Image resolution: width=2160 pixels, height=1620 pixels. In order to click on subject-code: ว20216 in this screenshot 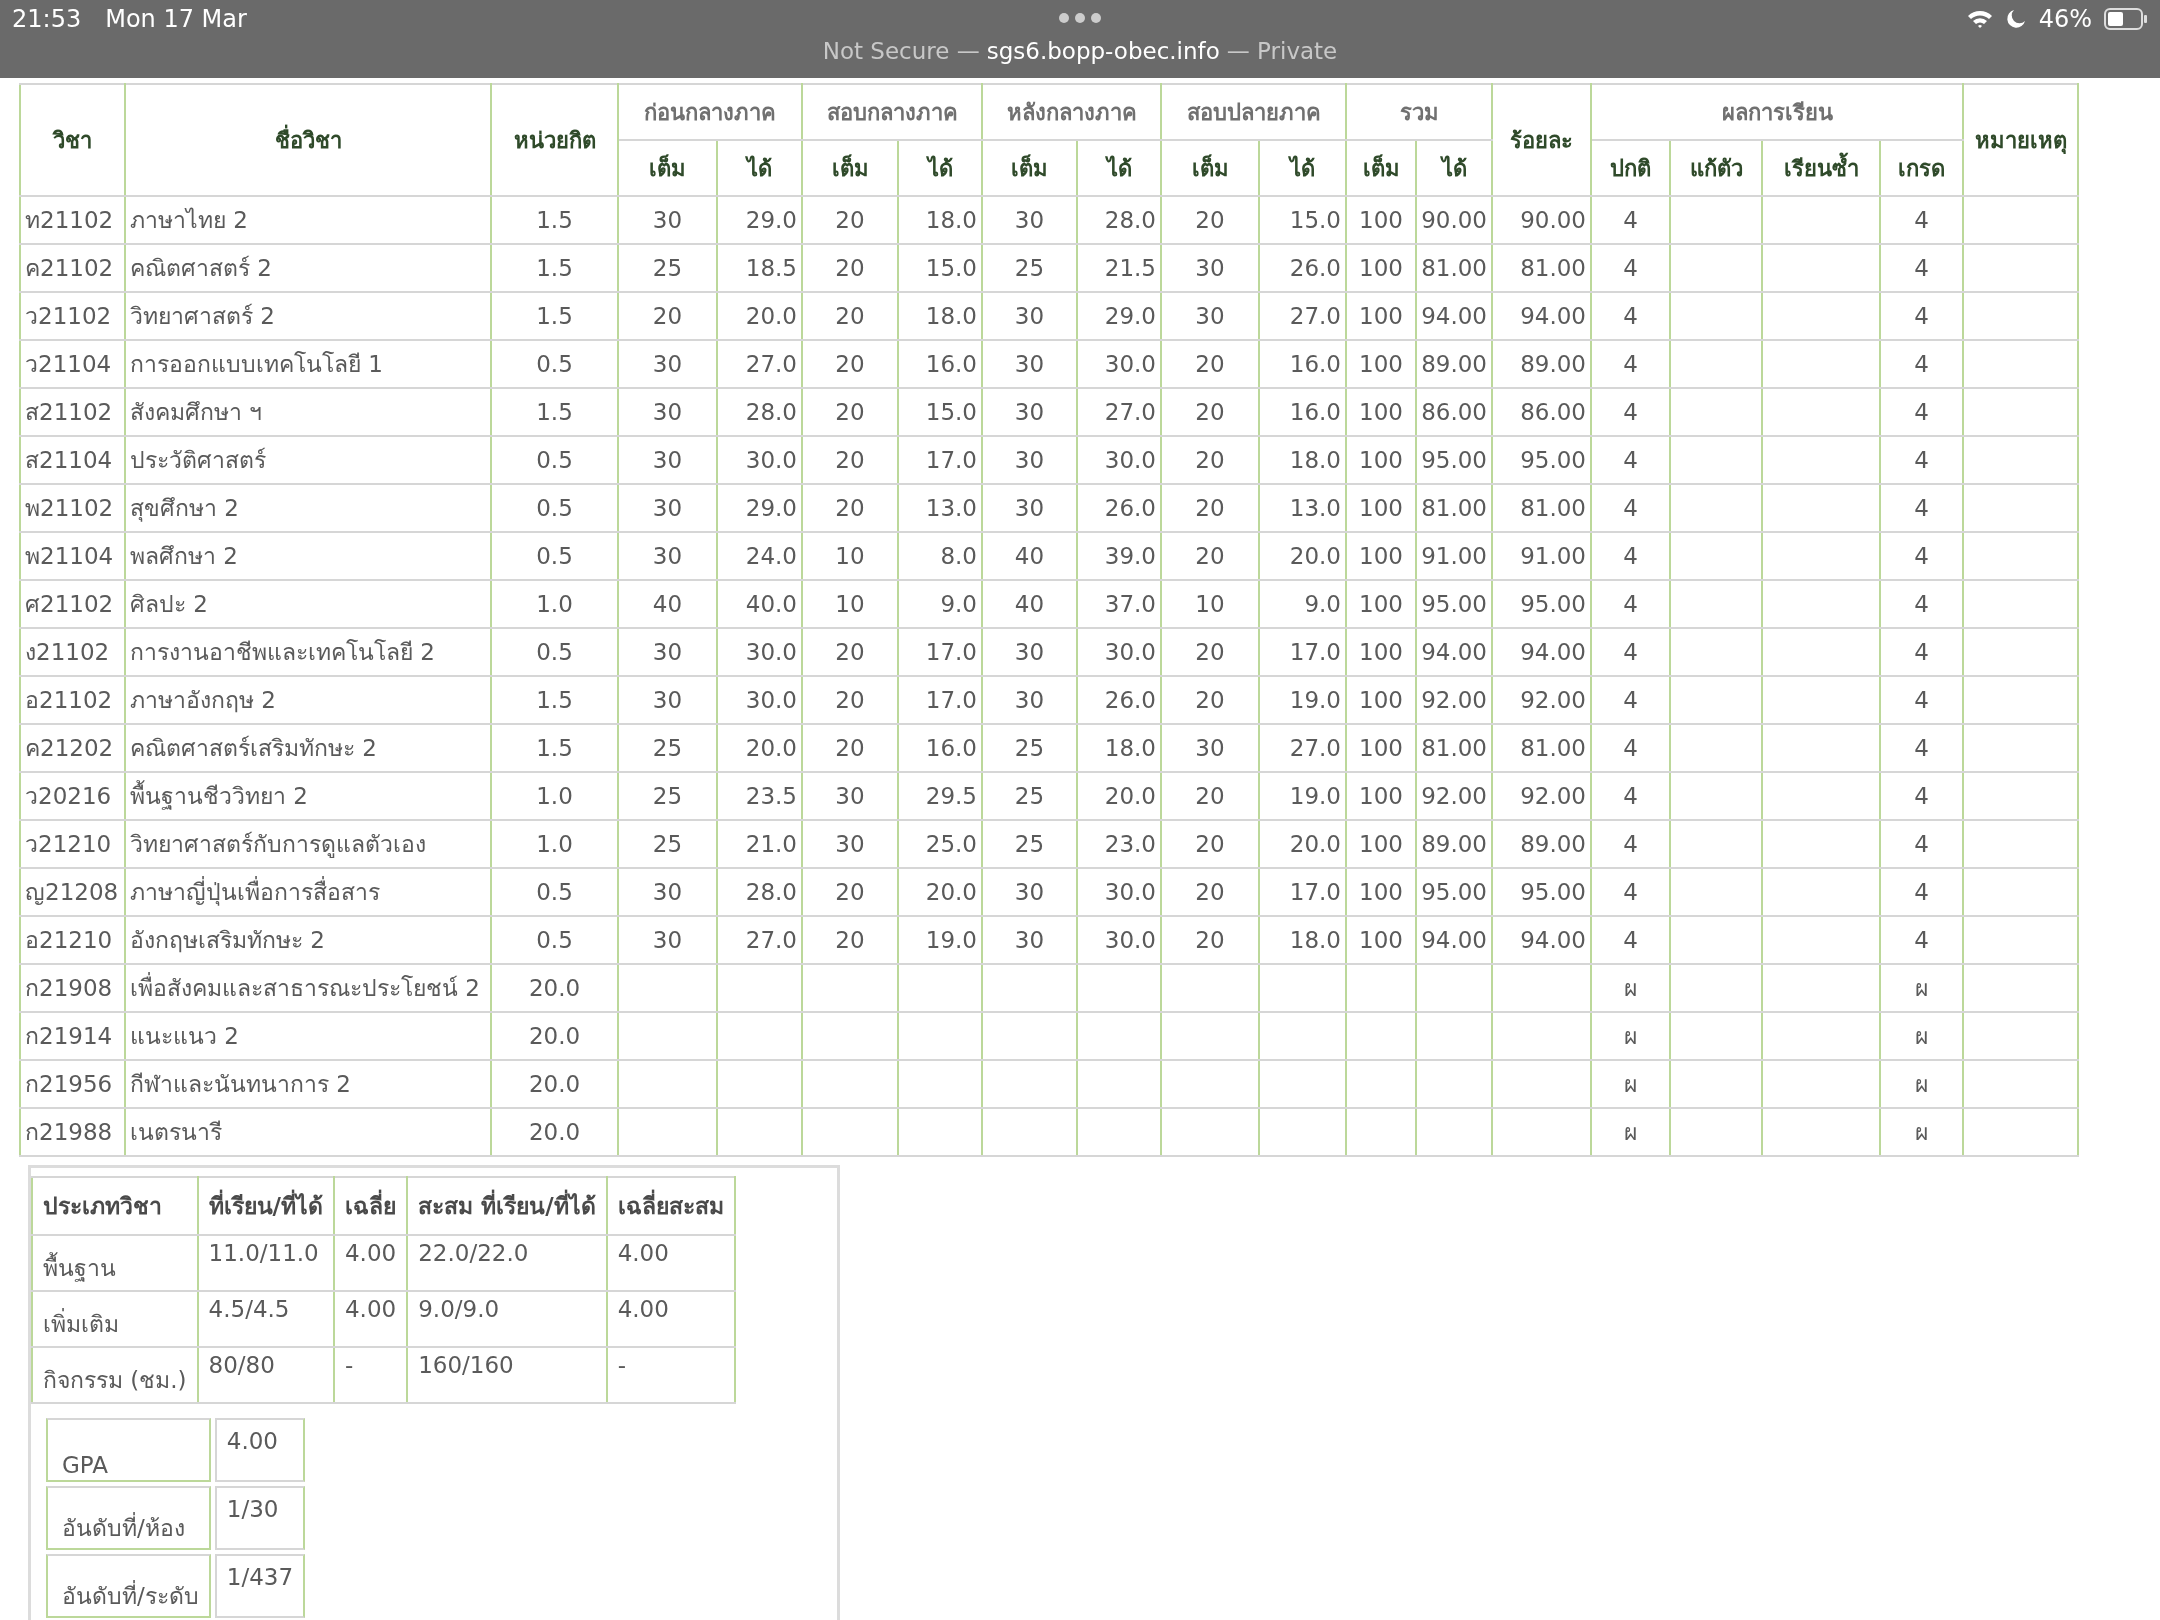, I will do `click(68, 796)`.